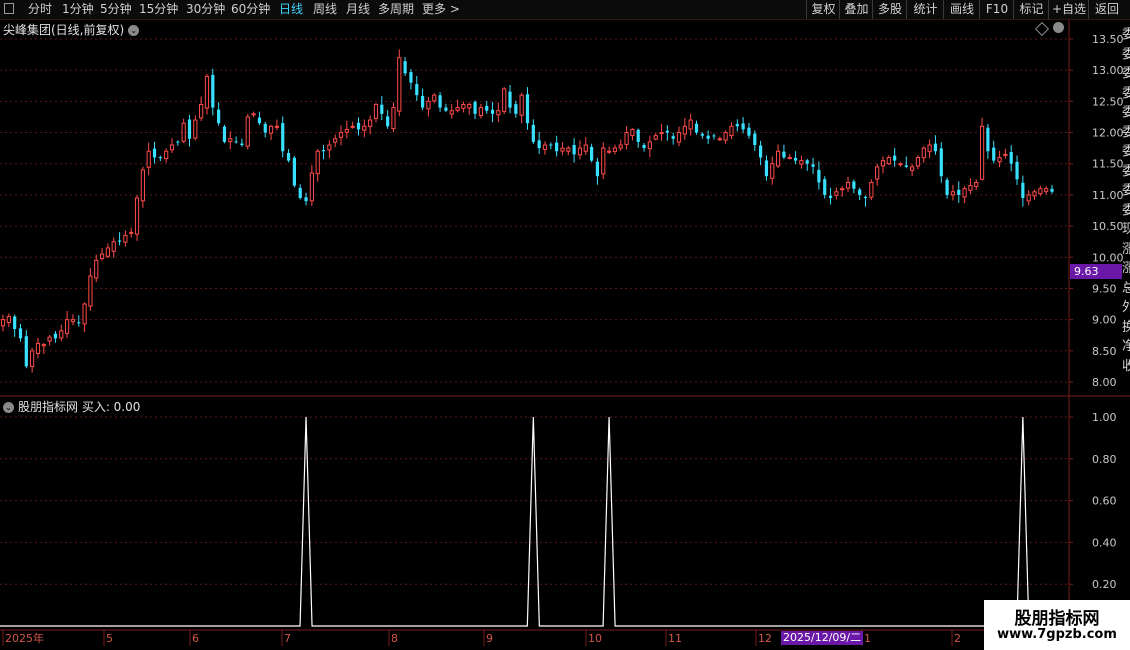 Image resolution: width=1130 pixels, height=650 pixels. I want to click on indicator-y-tick-label: 1.00, so click(1104, 417).